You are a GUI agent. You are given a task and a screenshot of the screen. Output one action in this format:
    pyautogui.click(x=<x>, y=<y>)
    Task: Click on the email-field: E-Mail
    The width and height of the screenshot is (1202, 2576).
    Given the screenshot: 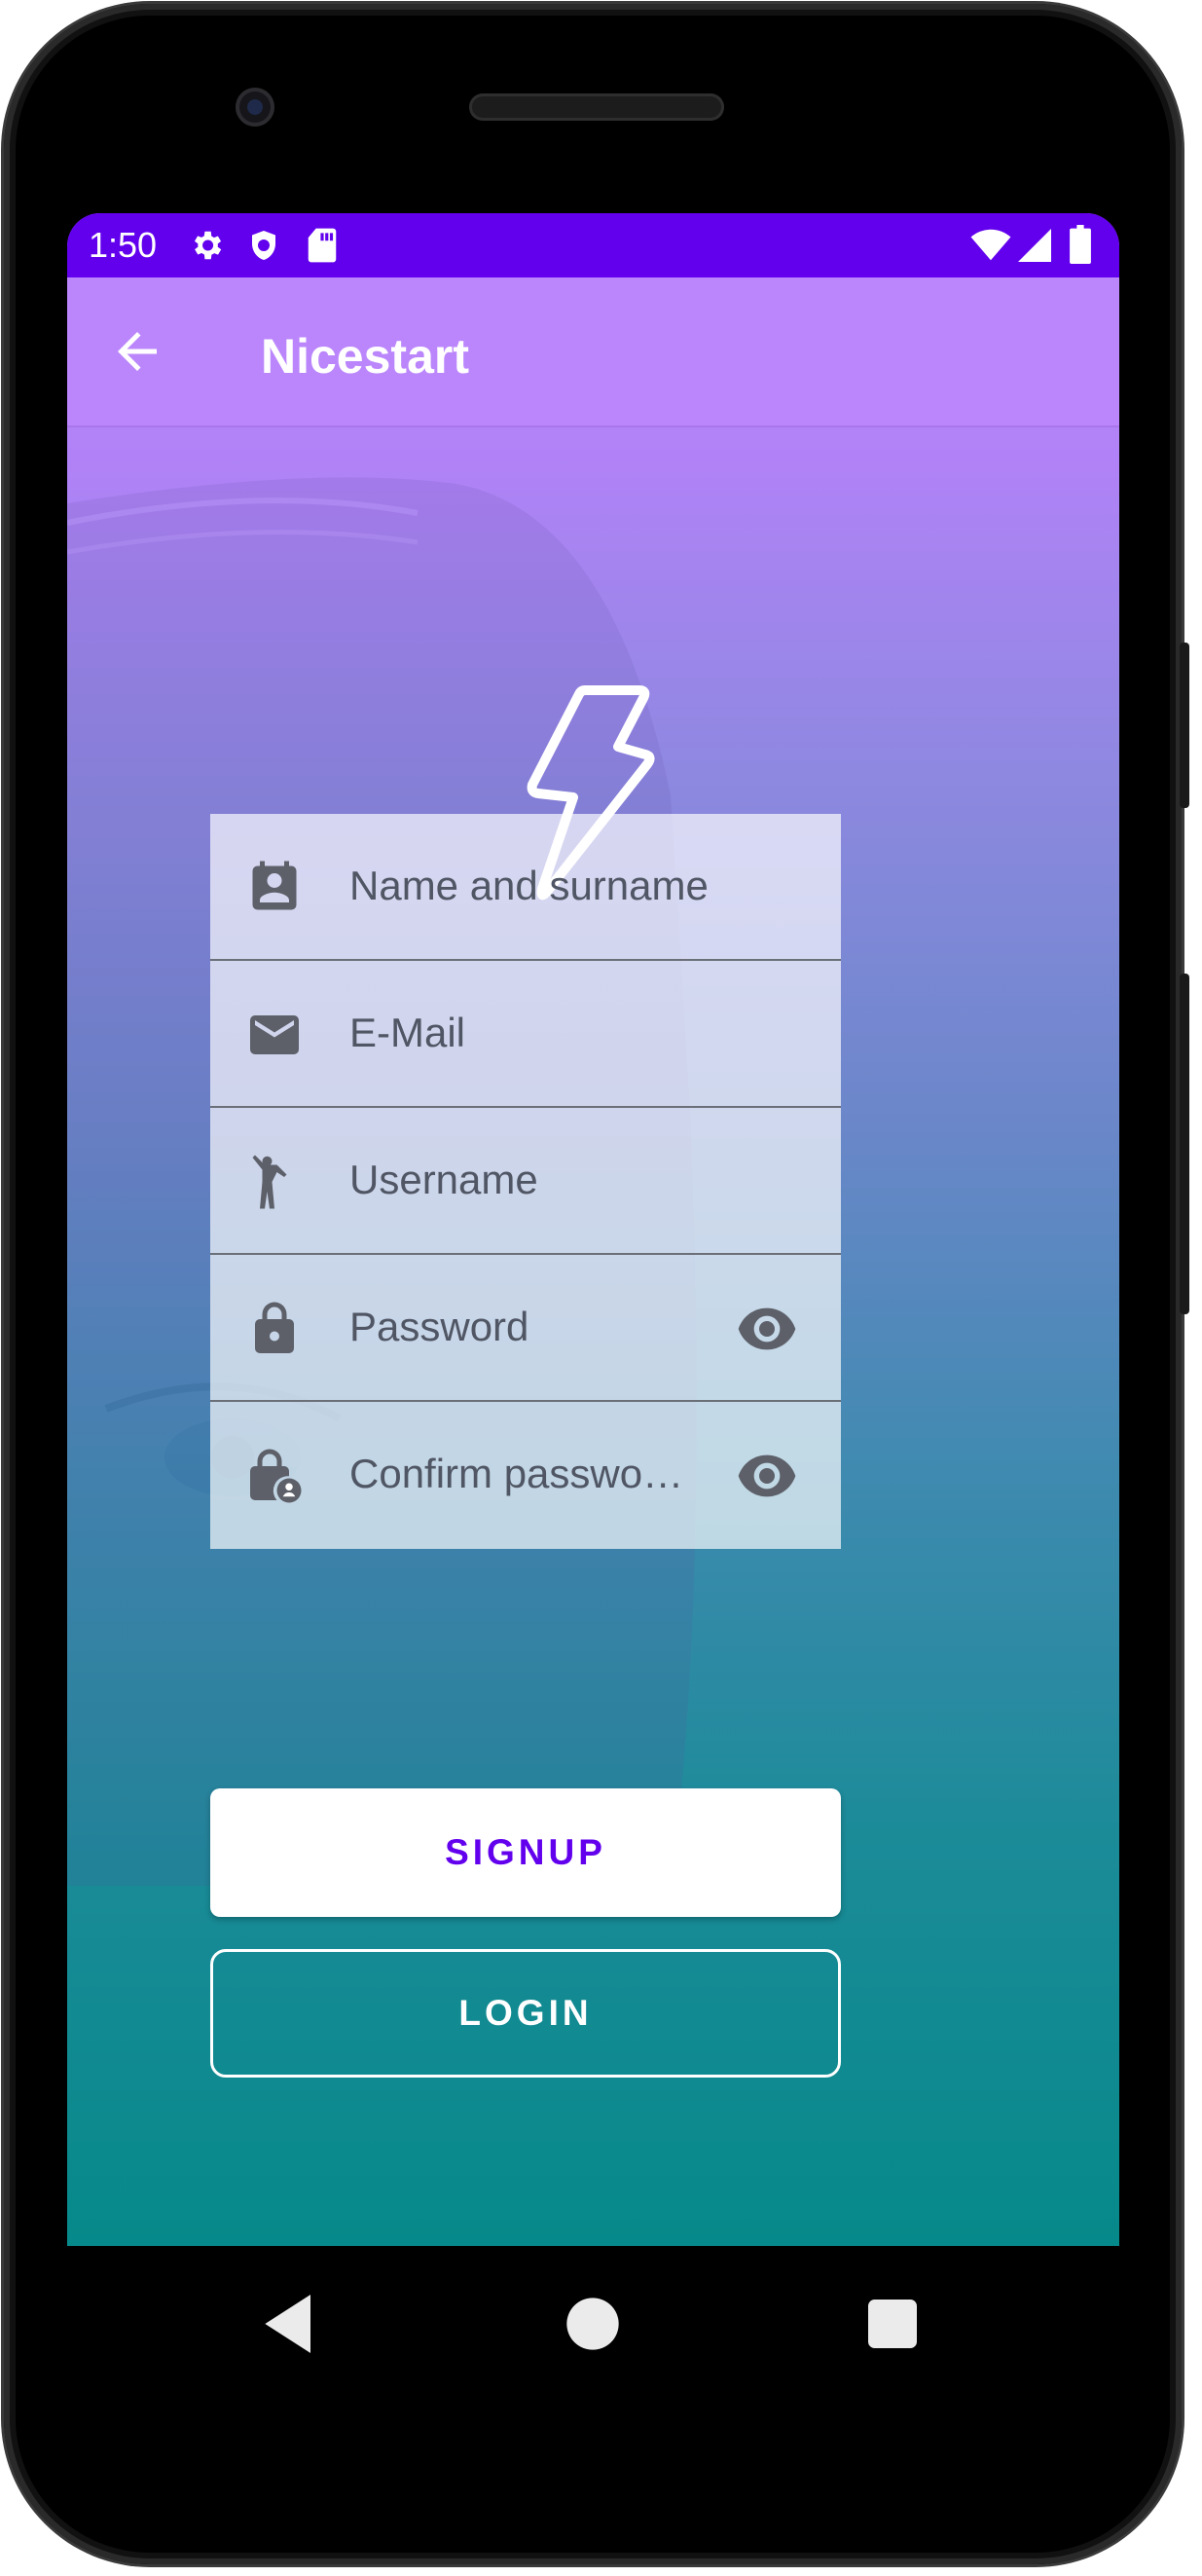 What is the action you would take?
    pyautogui.click(x=525, y=1034)
    